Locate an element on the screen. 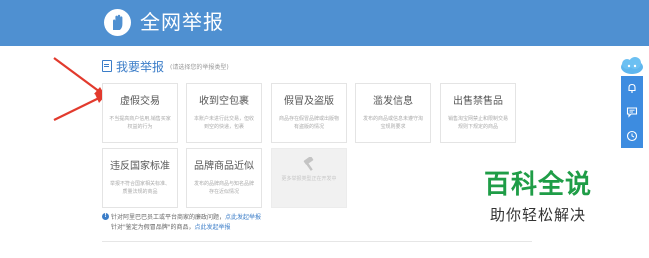  report-type-card-counterfeit: 假冒及盗版 商品存在假冒品牌或出版物有盗版的情况 is located at coordinates (309, 113).